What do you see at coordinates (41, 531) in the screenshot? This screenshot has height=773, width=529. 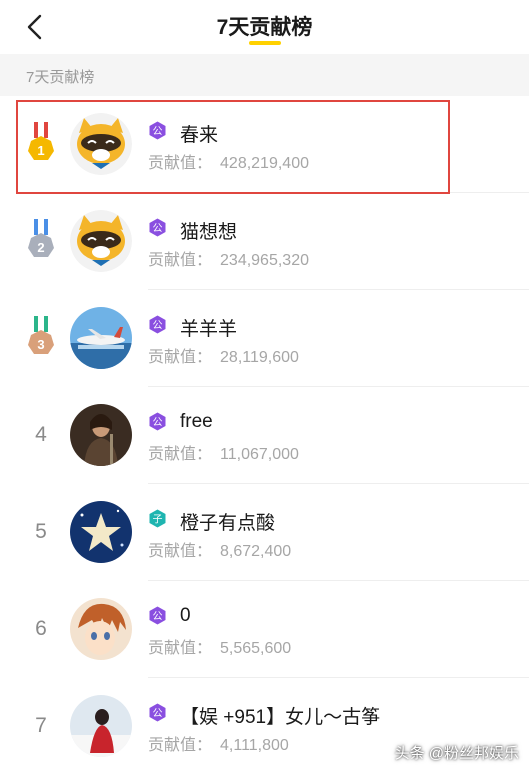 I see `rank-number: 5` at bounding box center [41, 531].